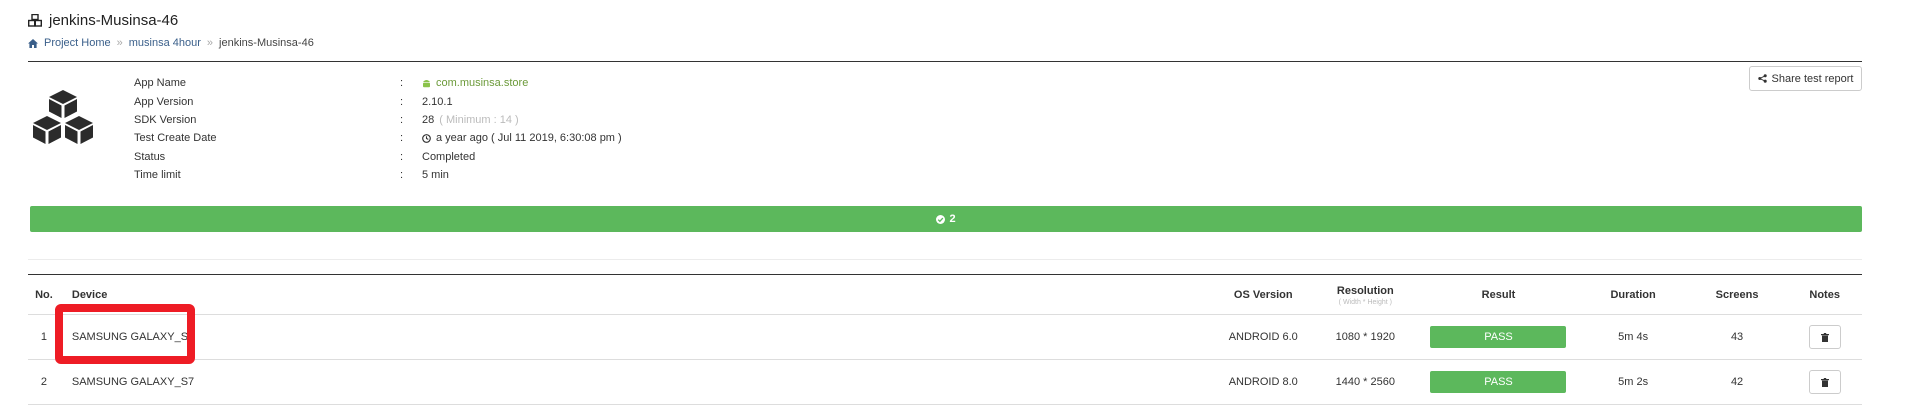  Describe the element at coordinates (482, 83) in the screenshot. I see `app-name-value: com.musinsa.store` at that location.